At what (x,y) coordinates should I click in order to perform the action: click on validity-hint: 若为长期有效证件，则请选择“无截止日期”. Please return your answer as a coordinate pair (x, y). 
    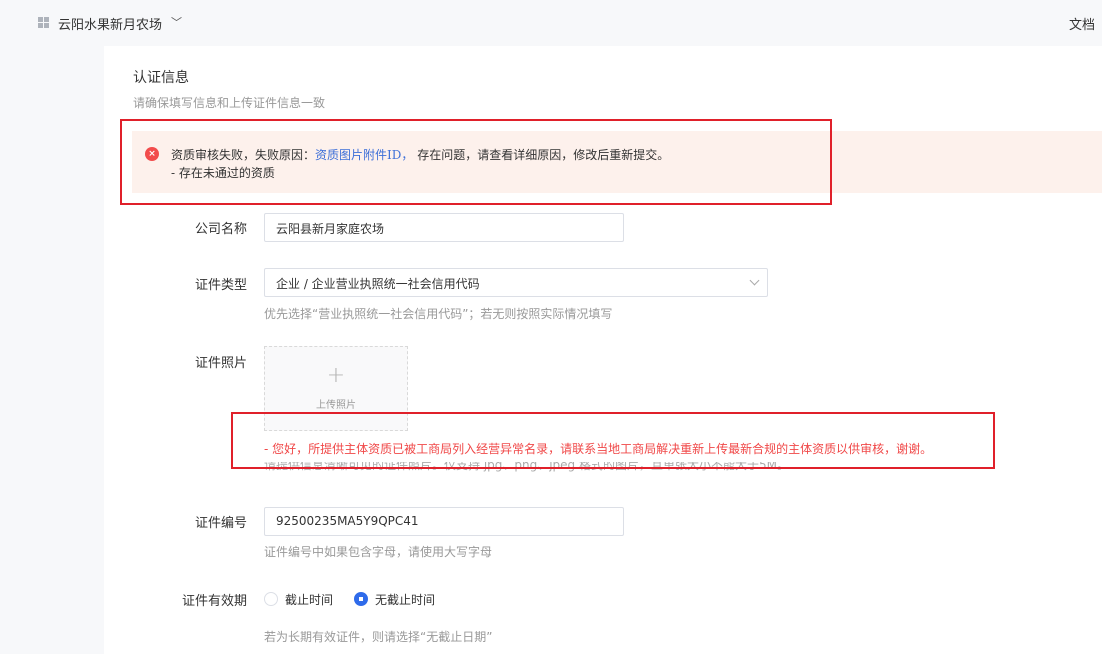
    Looking at the image, I should click on (378, 637).